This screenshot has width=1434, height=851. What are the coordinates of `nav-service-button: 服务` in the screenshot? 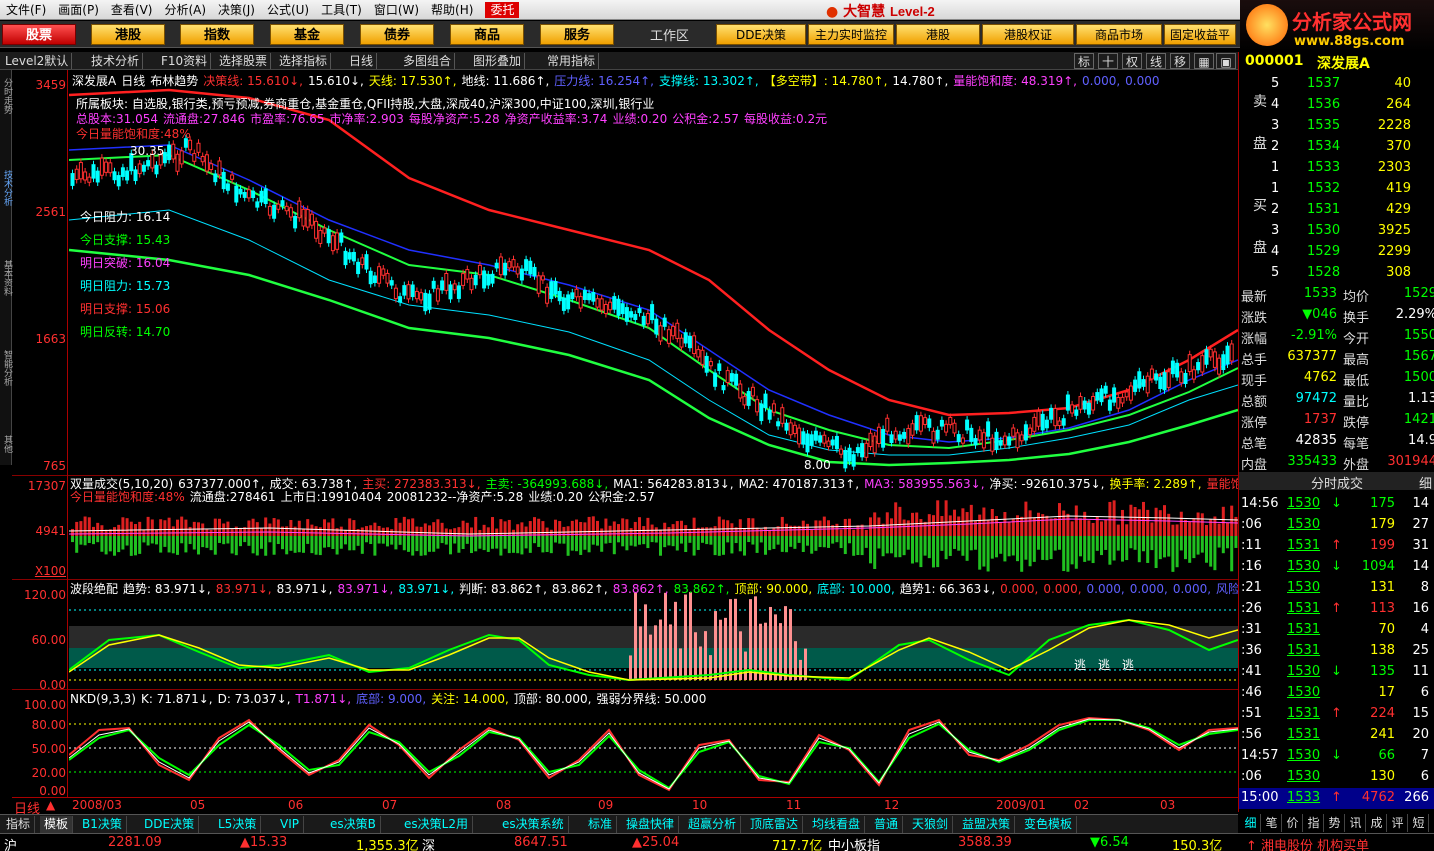 It's located at (577, 34).